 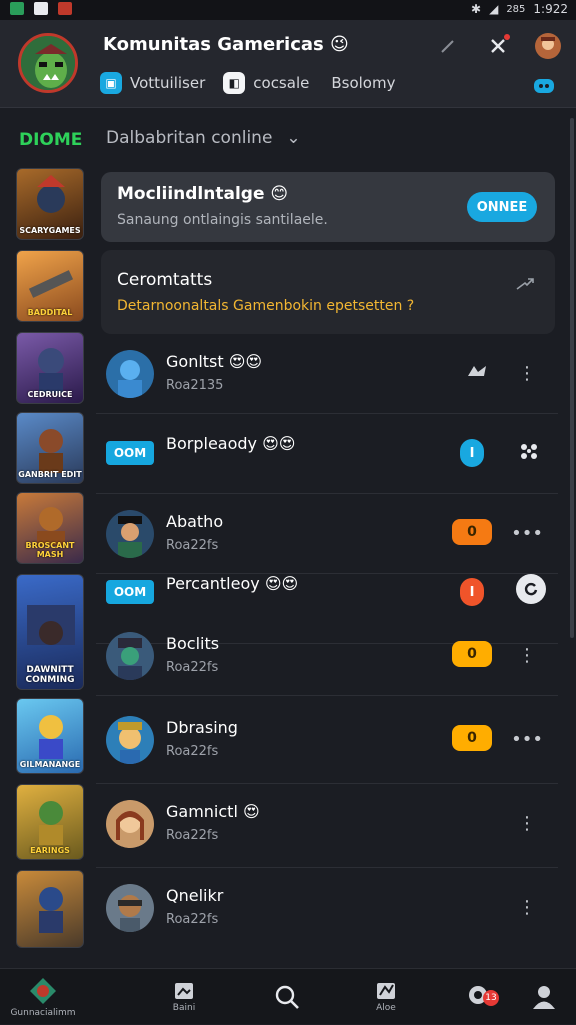 What do you see at coordinates (50, 822) in the screenshot?
I see `game-thumbnail: EARINGS` at bounding box center [50, 822].